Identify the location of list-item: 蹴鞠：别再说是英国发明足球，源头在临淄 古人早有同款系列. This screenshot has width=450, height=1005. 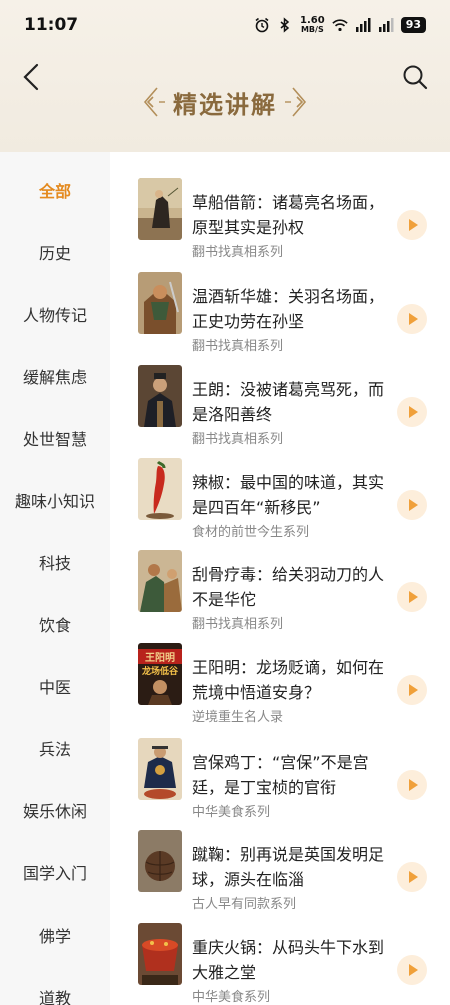
(280, 868).